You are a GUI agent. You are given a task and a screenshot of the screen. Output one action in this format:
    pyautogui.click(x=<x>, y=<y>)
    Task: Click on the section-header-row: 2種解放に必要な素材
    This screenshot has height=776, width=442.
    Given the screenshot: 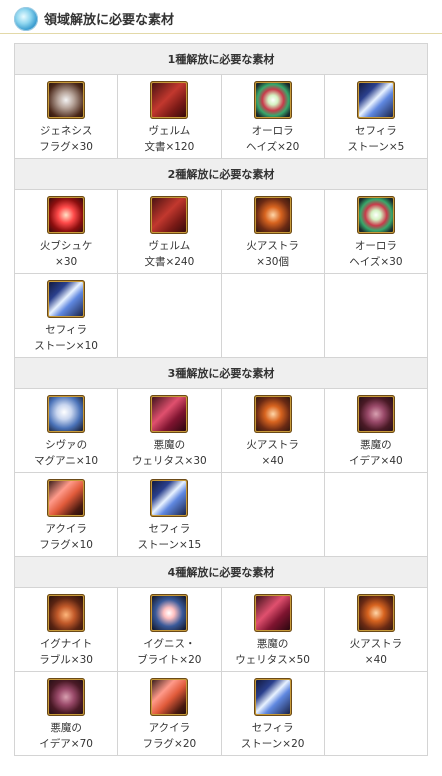 What is the action you would take?
    pyautogui.click(x=221, y=174)
    